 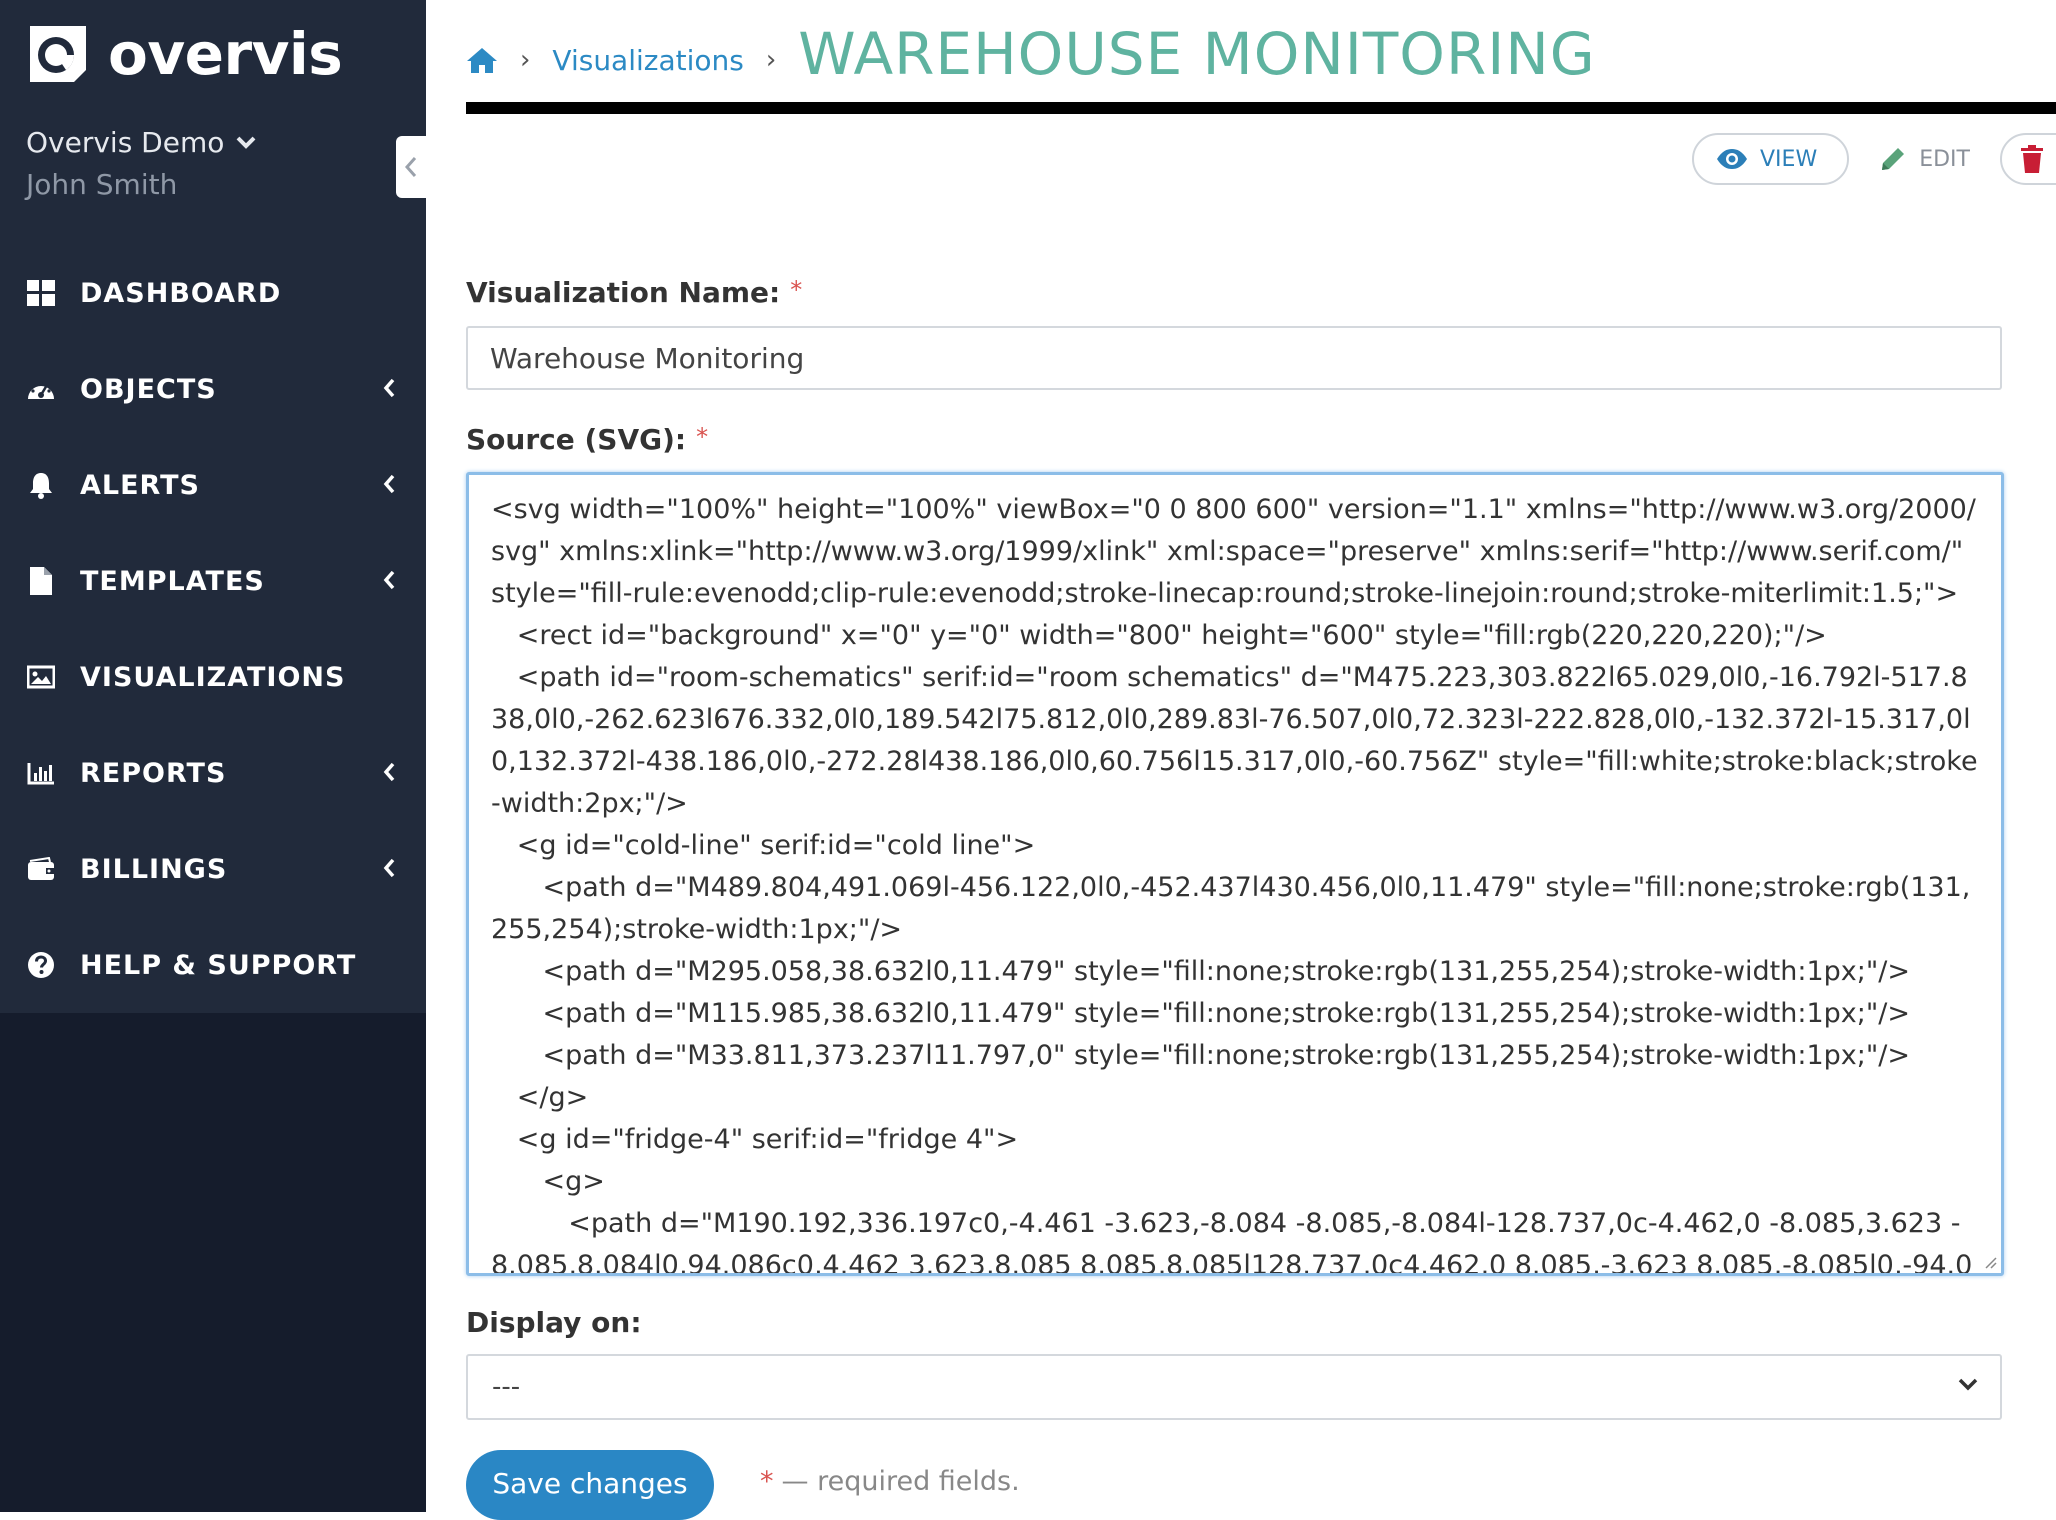 What do you see at coordinates (213, 122) in the screenshot?
I see `sidebar-header: overvis Overvis Demo John Smith` at bounding box center [213, 122].